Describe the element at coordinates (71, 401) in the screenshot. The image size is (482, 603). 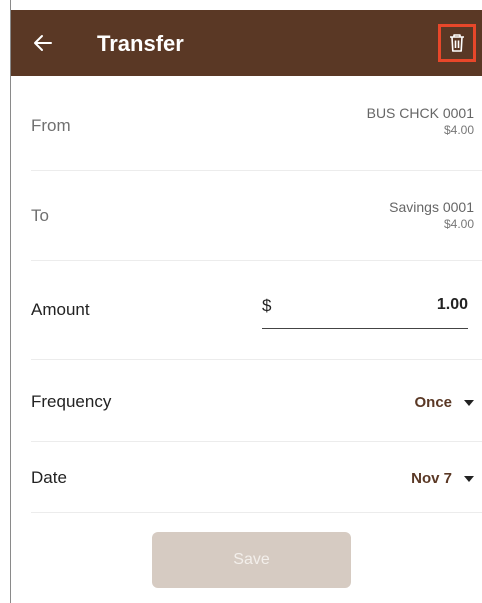
I see `frequency-label: Frequency` at that location.